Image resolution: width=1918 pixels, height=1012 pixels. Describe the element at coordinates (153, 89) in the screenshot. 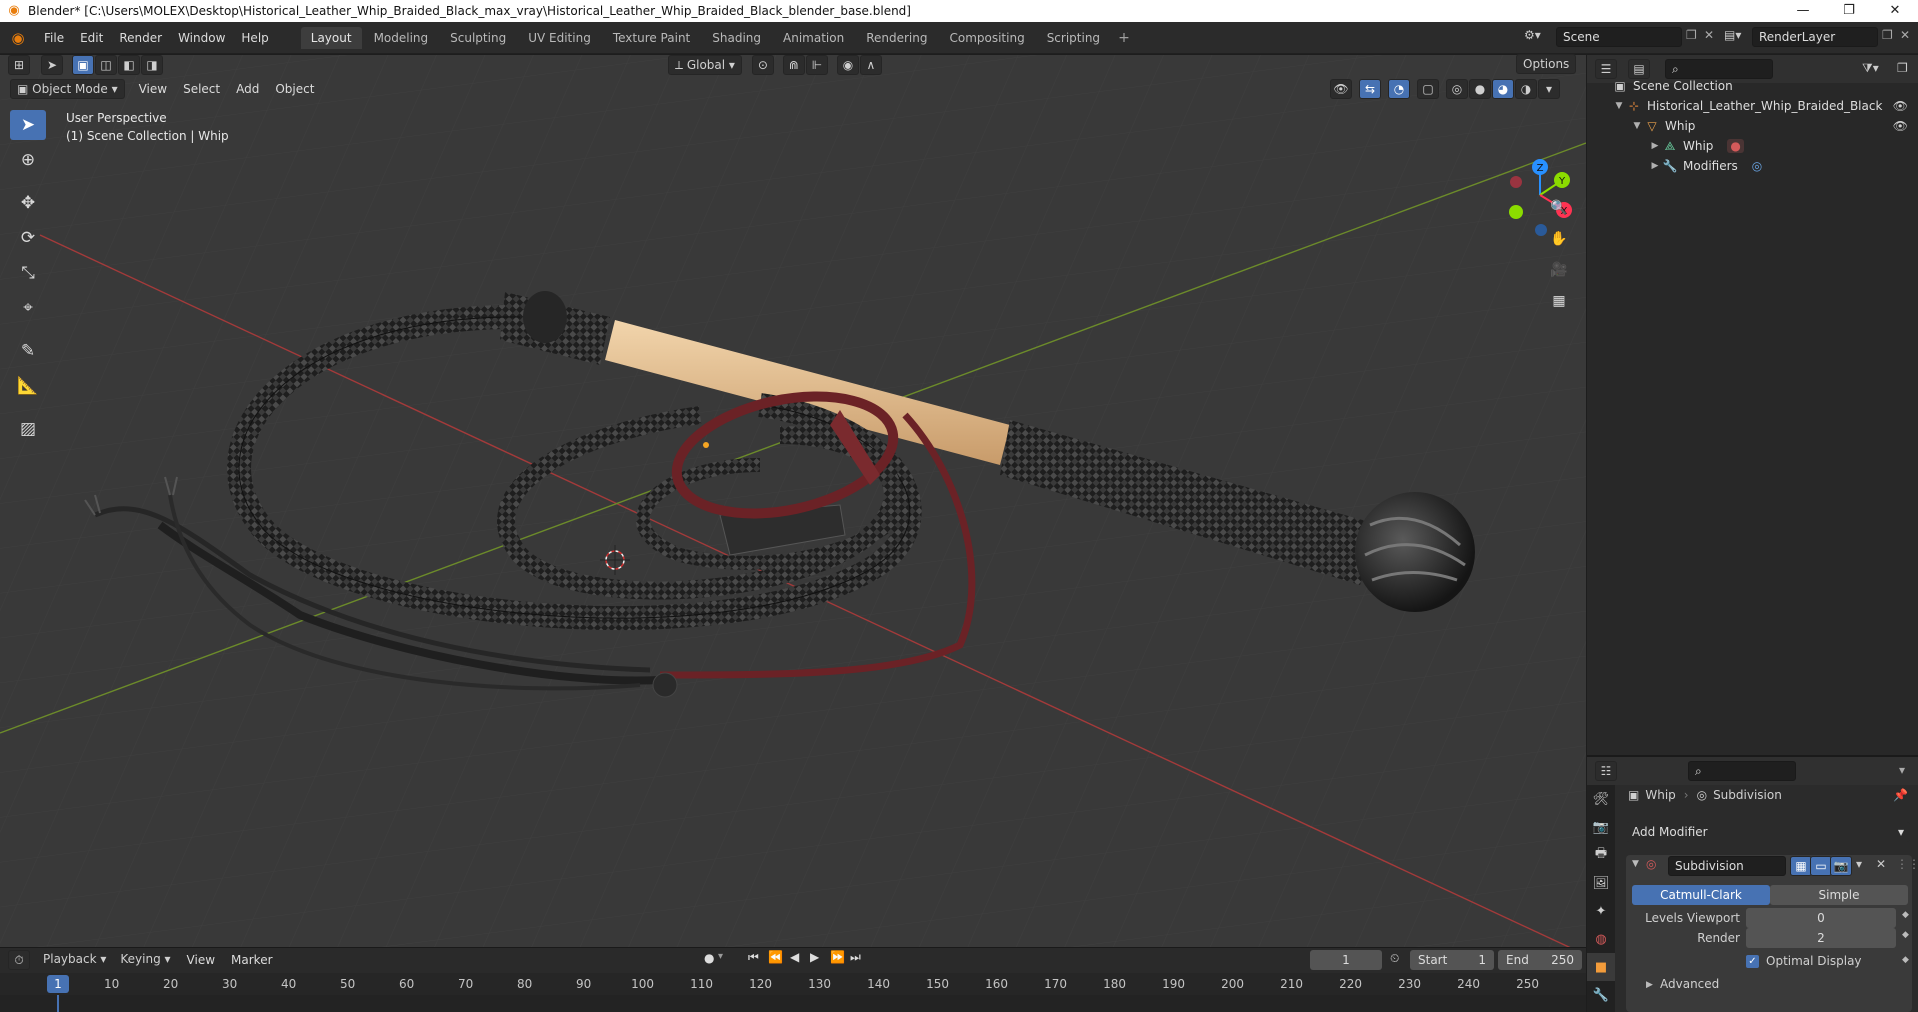

I see `viewport-menu-view: View` at that location.